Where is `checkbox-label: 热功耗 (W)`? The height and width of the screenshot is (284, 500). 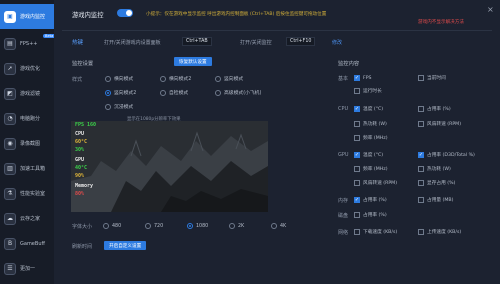
checkbox-label: 热功耗 (W) is located at coordinates (375, 124).